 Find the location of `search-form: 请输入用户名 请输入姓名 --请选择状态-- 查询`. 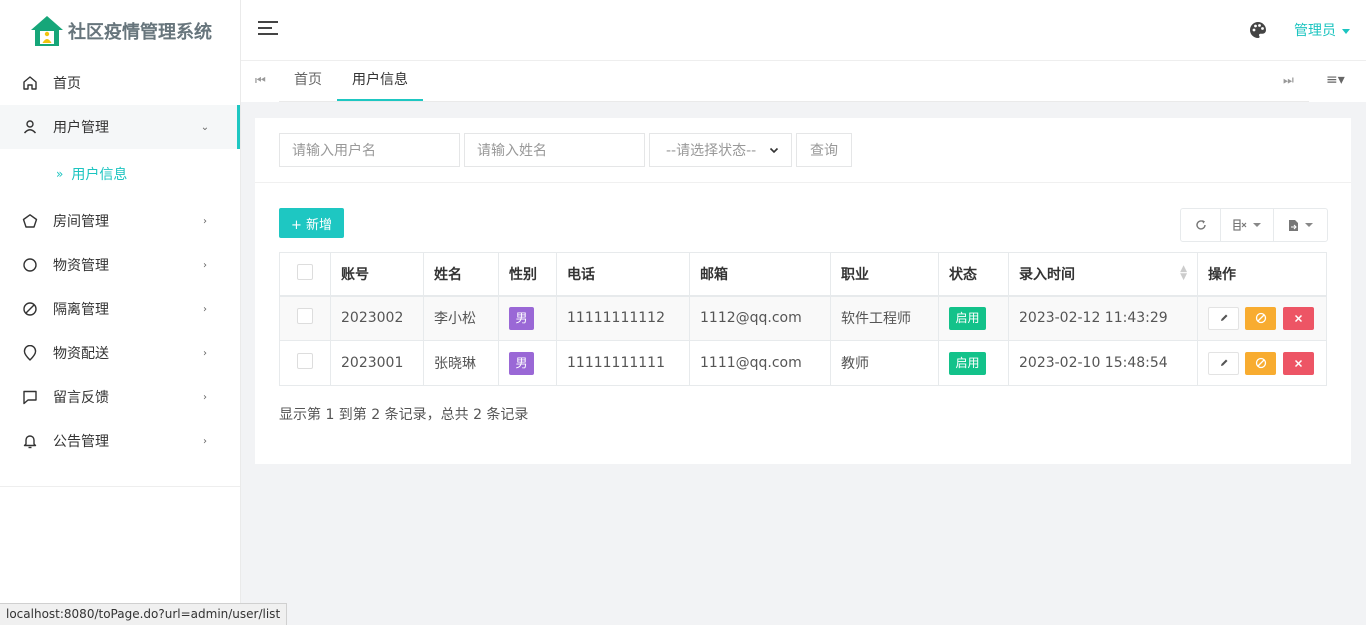

search-form: 请输入用户名 请输入姓名 --请选择状态-- 查询 is located at coordinates (565, 150).